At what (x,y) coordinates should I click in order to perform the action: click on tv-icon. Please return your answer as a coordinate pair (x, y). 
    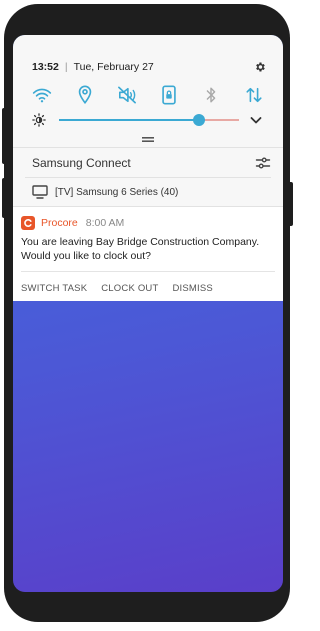
    Looking at the image, I should click on (40, 192).